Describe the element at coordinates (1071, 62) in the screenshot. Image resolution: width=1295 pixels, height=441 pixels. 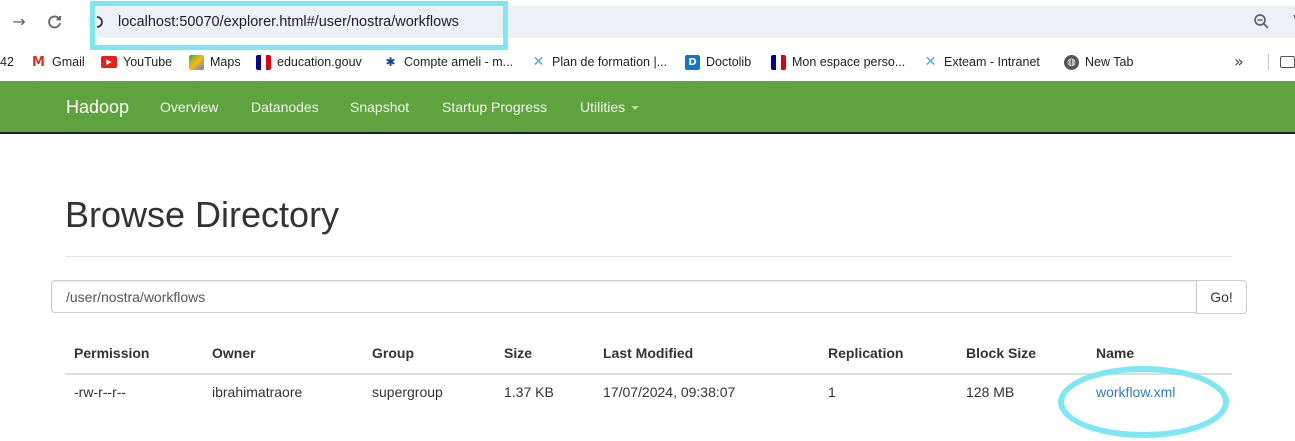
I see `globe-icon: ◍` at that location.